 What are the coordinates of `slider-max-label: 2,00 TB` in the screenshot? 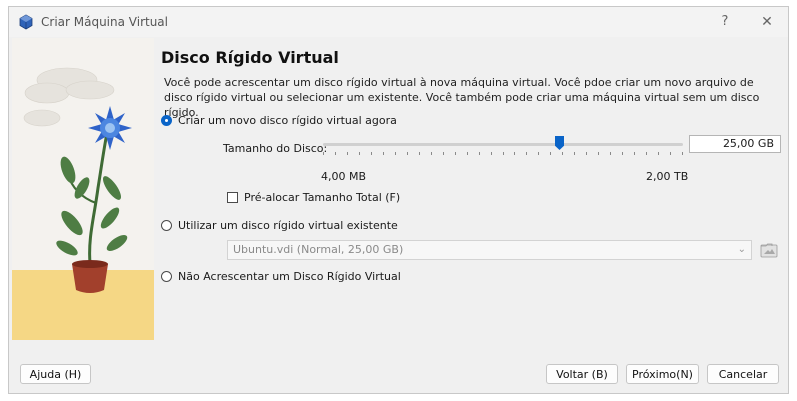 It's located at (667, 176).